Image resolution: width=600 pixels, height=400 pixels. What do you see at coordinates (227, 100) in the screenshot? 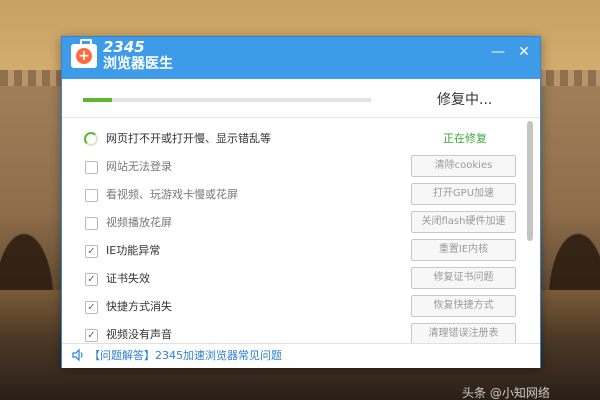
I see `repair-progress-bar` at bounding box center [227, 100].